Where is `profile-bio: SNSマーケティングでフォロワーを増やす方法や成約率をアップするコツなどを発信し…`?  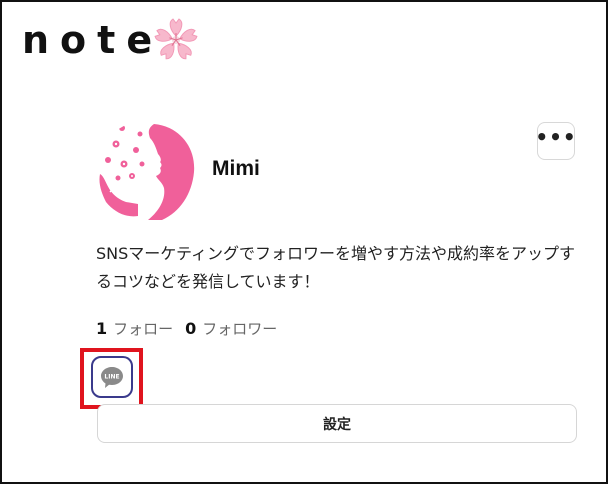 profile-bio: SNSマーケティングでフォロワーを増やす方法や成約率をアップするコツなどを発信し… is located at coordinates (336, 267).